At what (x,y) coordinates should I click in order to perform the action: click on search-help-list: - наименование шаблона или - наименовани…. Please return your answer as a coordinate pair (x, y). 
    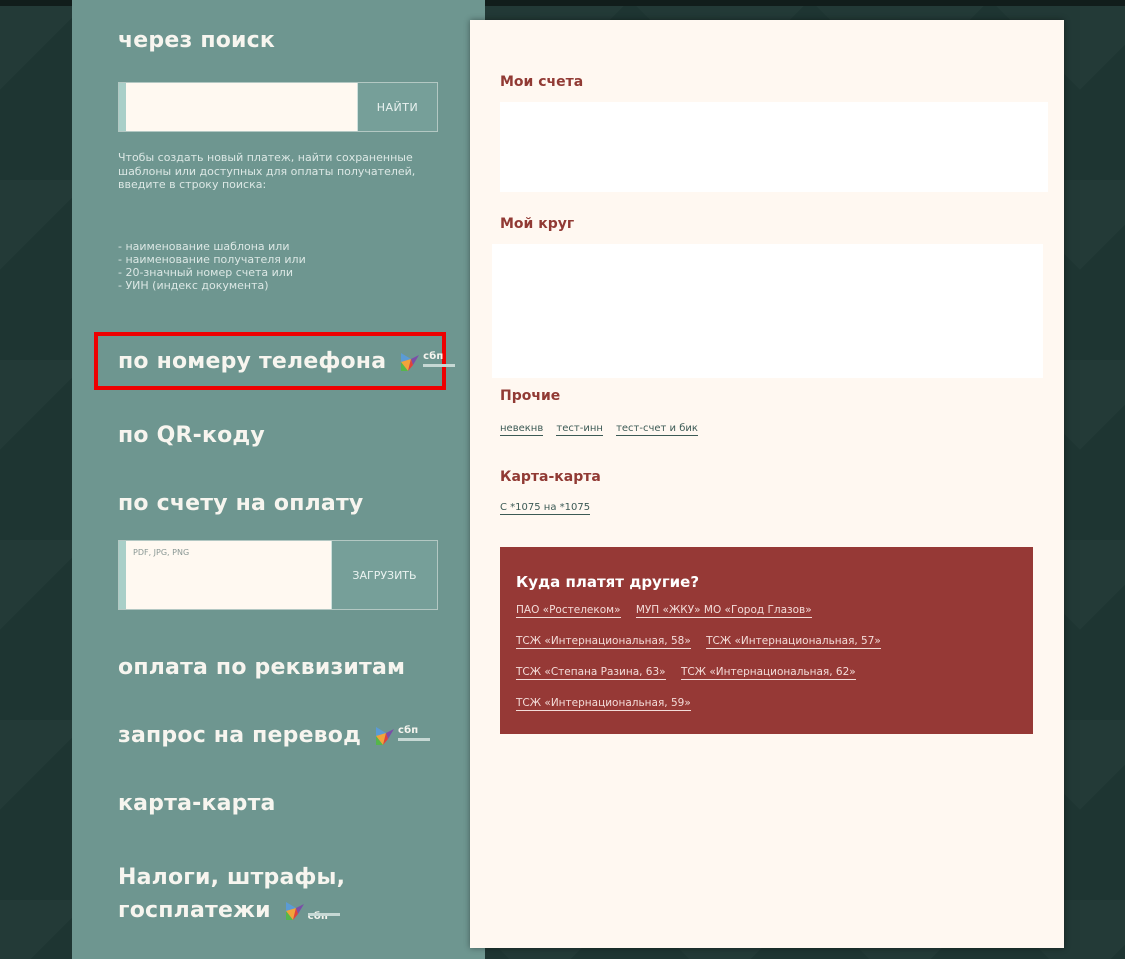
    Looking at the image, I should click on (273, 266).